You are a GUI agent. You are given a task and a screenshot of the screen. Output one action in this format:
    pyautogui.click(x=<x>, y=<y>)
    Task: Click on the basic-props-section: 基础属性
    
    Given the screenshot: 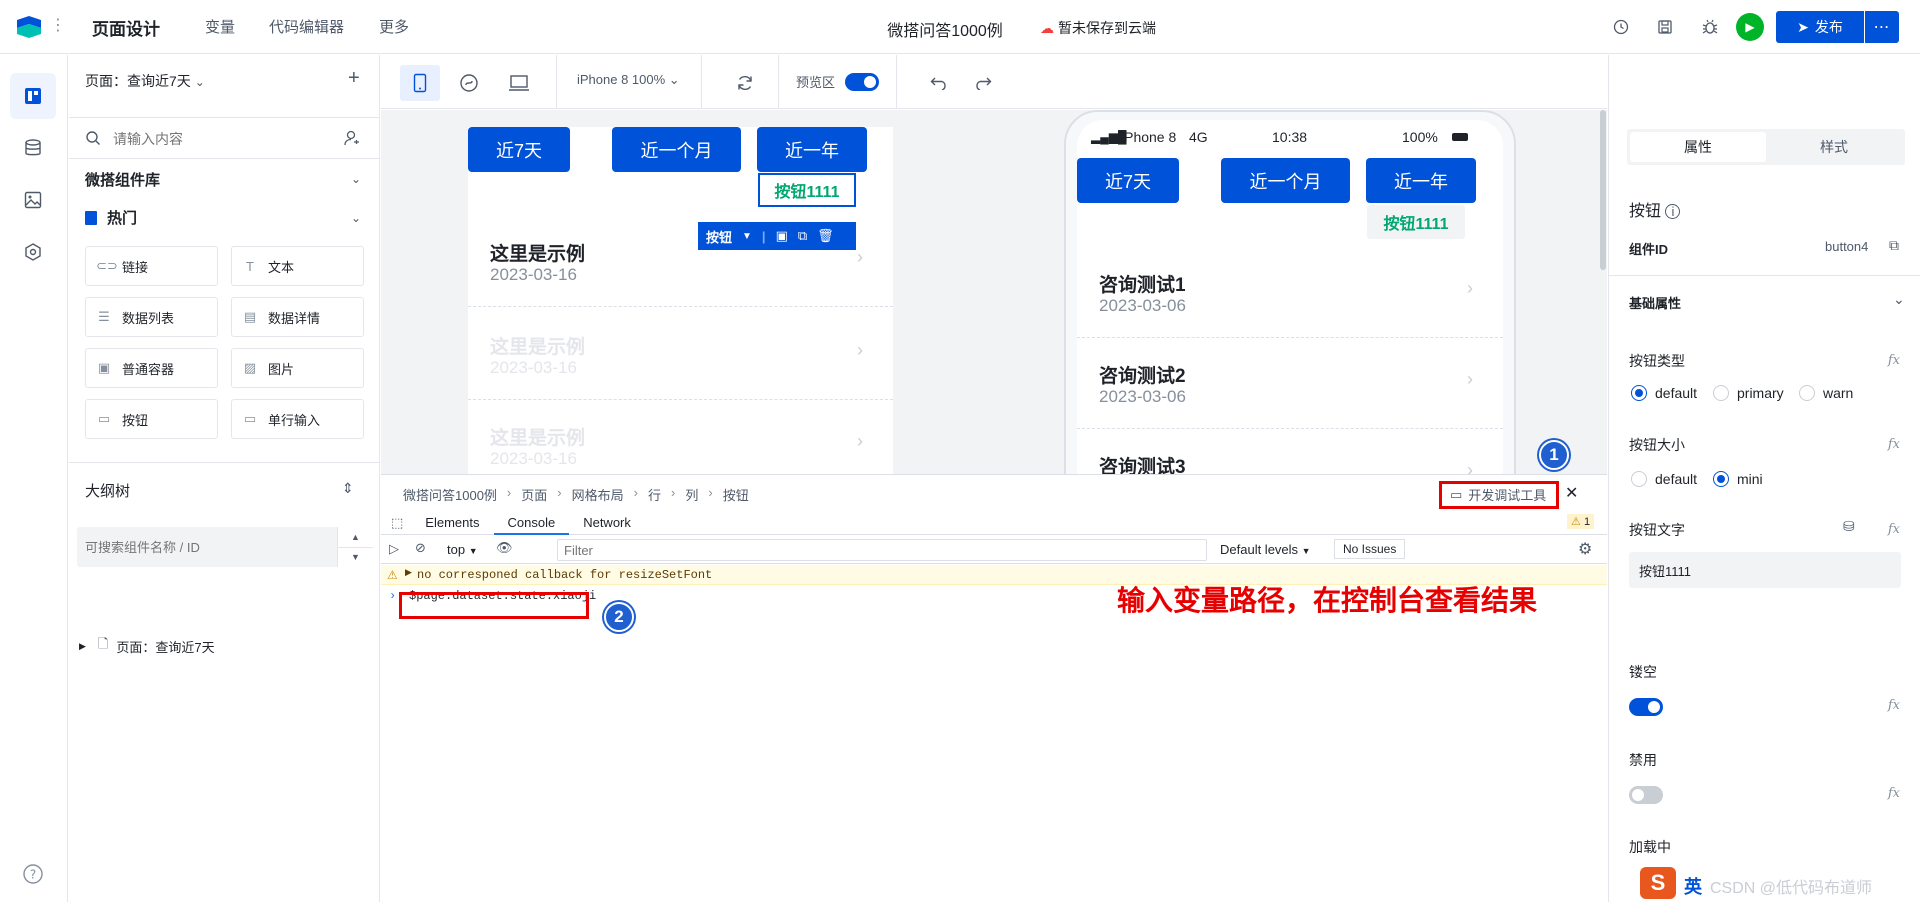 What is the action you would take?
    pyautogui.click(x=1655, y=302)
    